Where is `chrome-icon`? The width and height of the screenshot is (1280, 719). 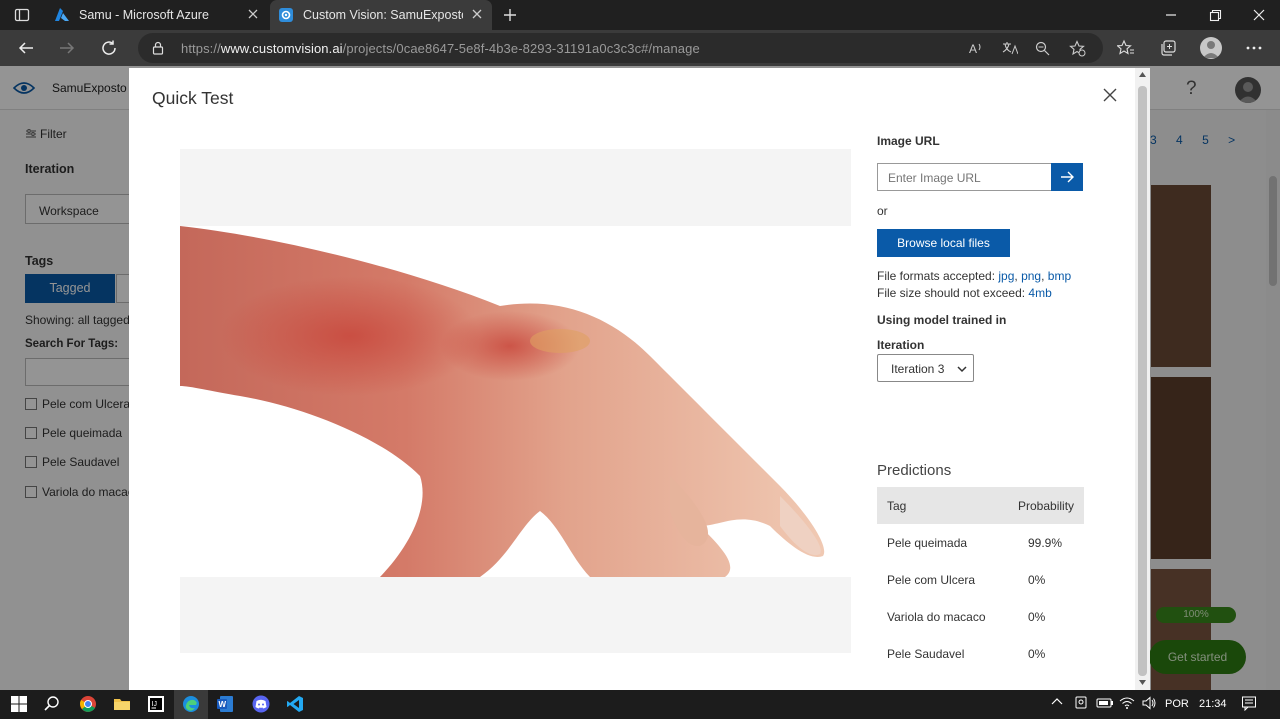
chrome-icon is located at coordinates (88, 704).